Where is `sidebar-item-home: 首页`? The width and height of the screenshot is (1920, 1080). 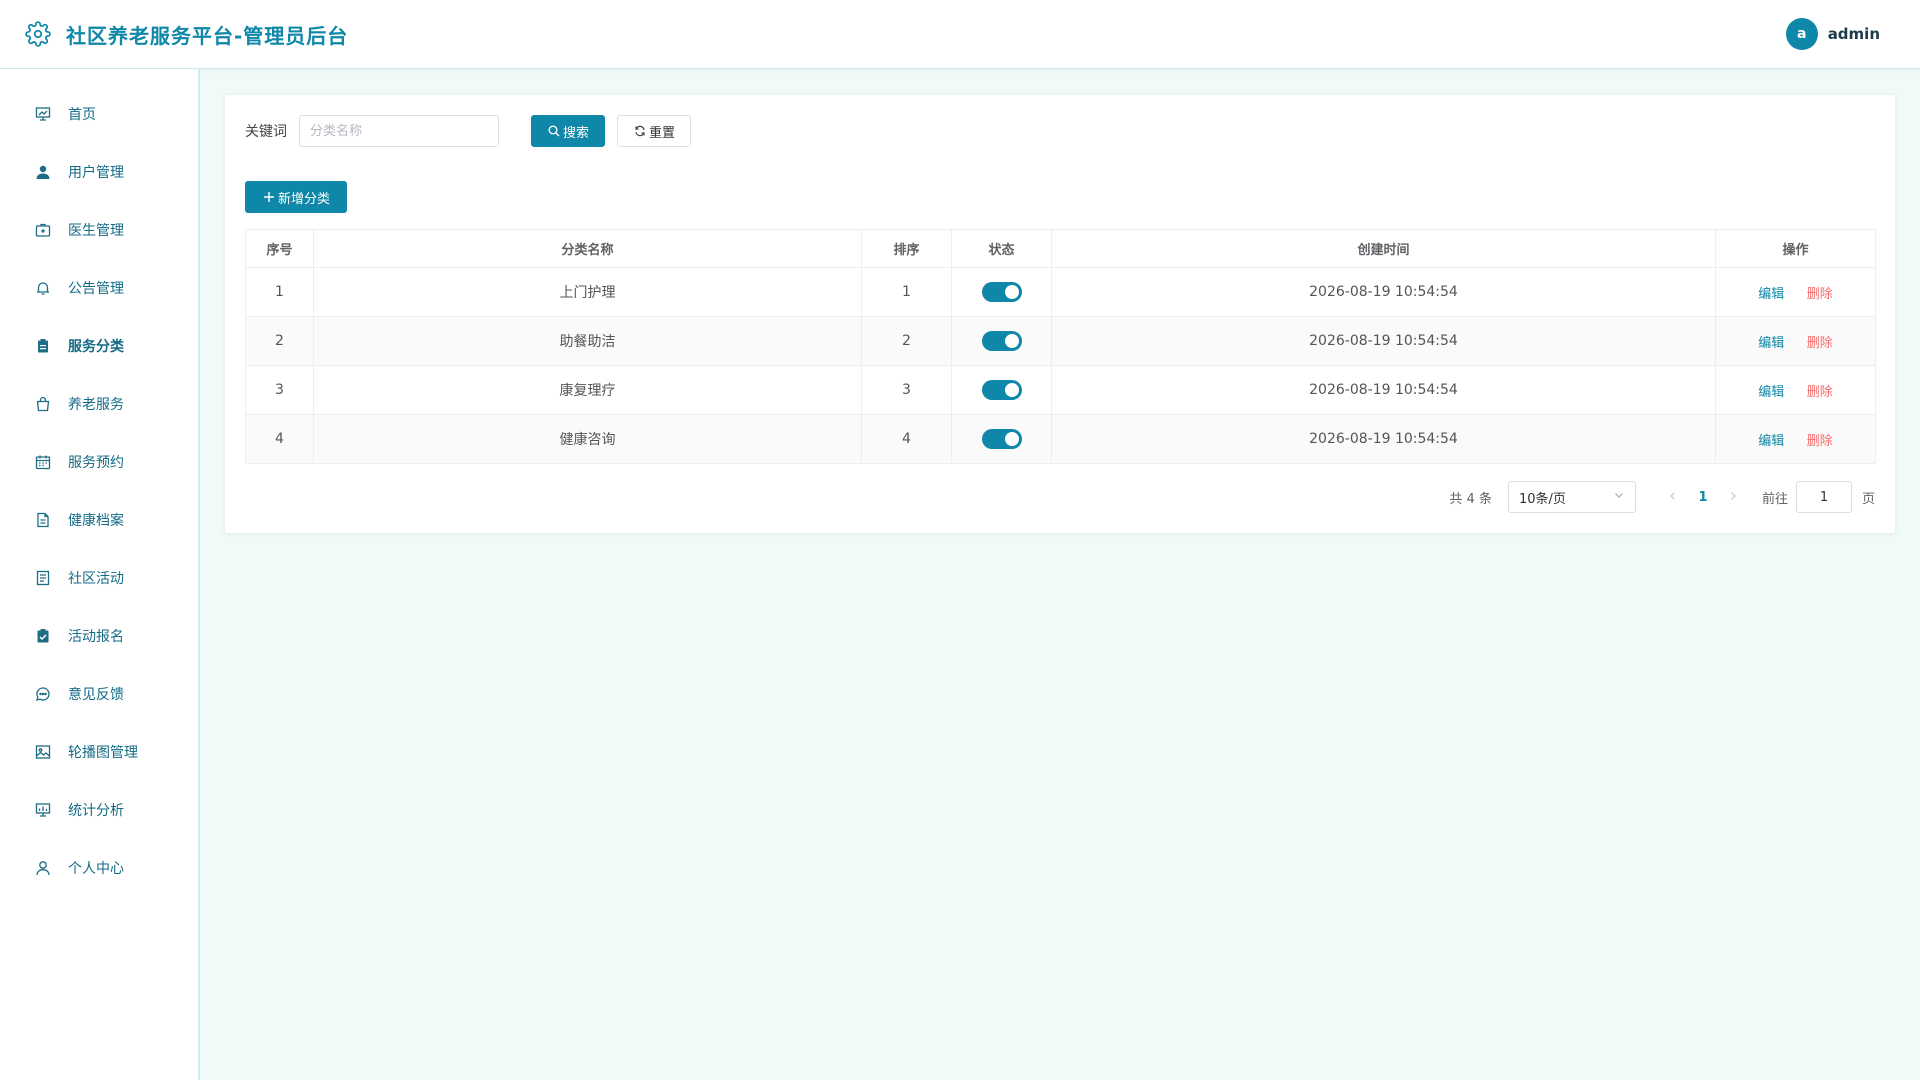 sidebar-item-home: 首页 is located at coordinates (99, 114).